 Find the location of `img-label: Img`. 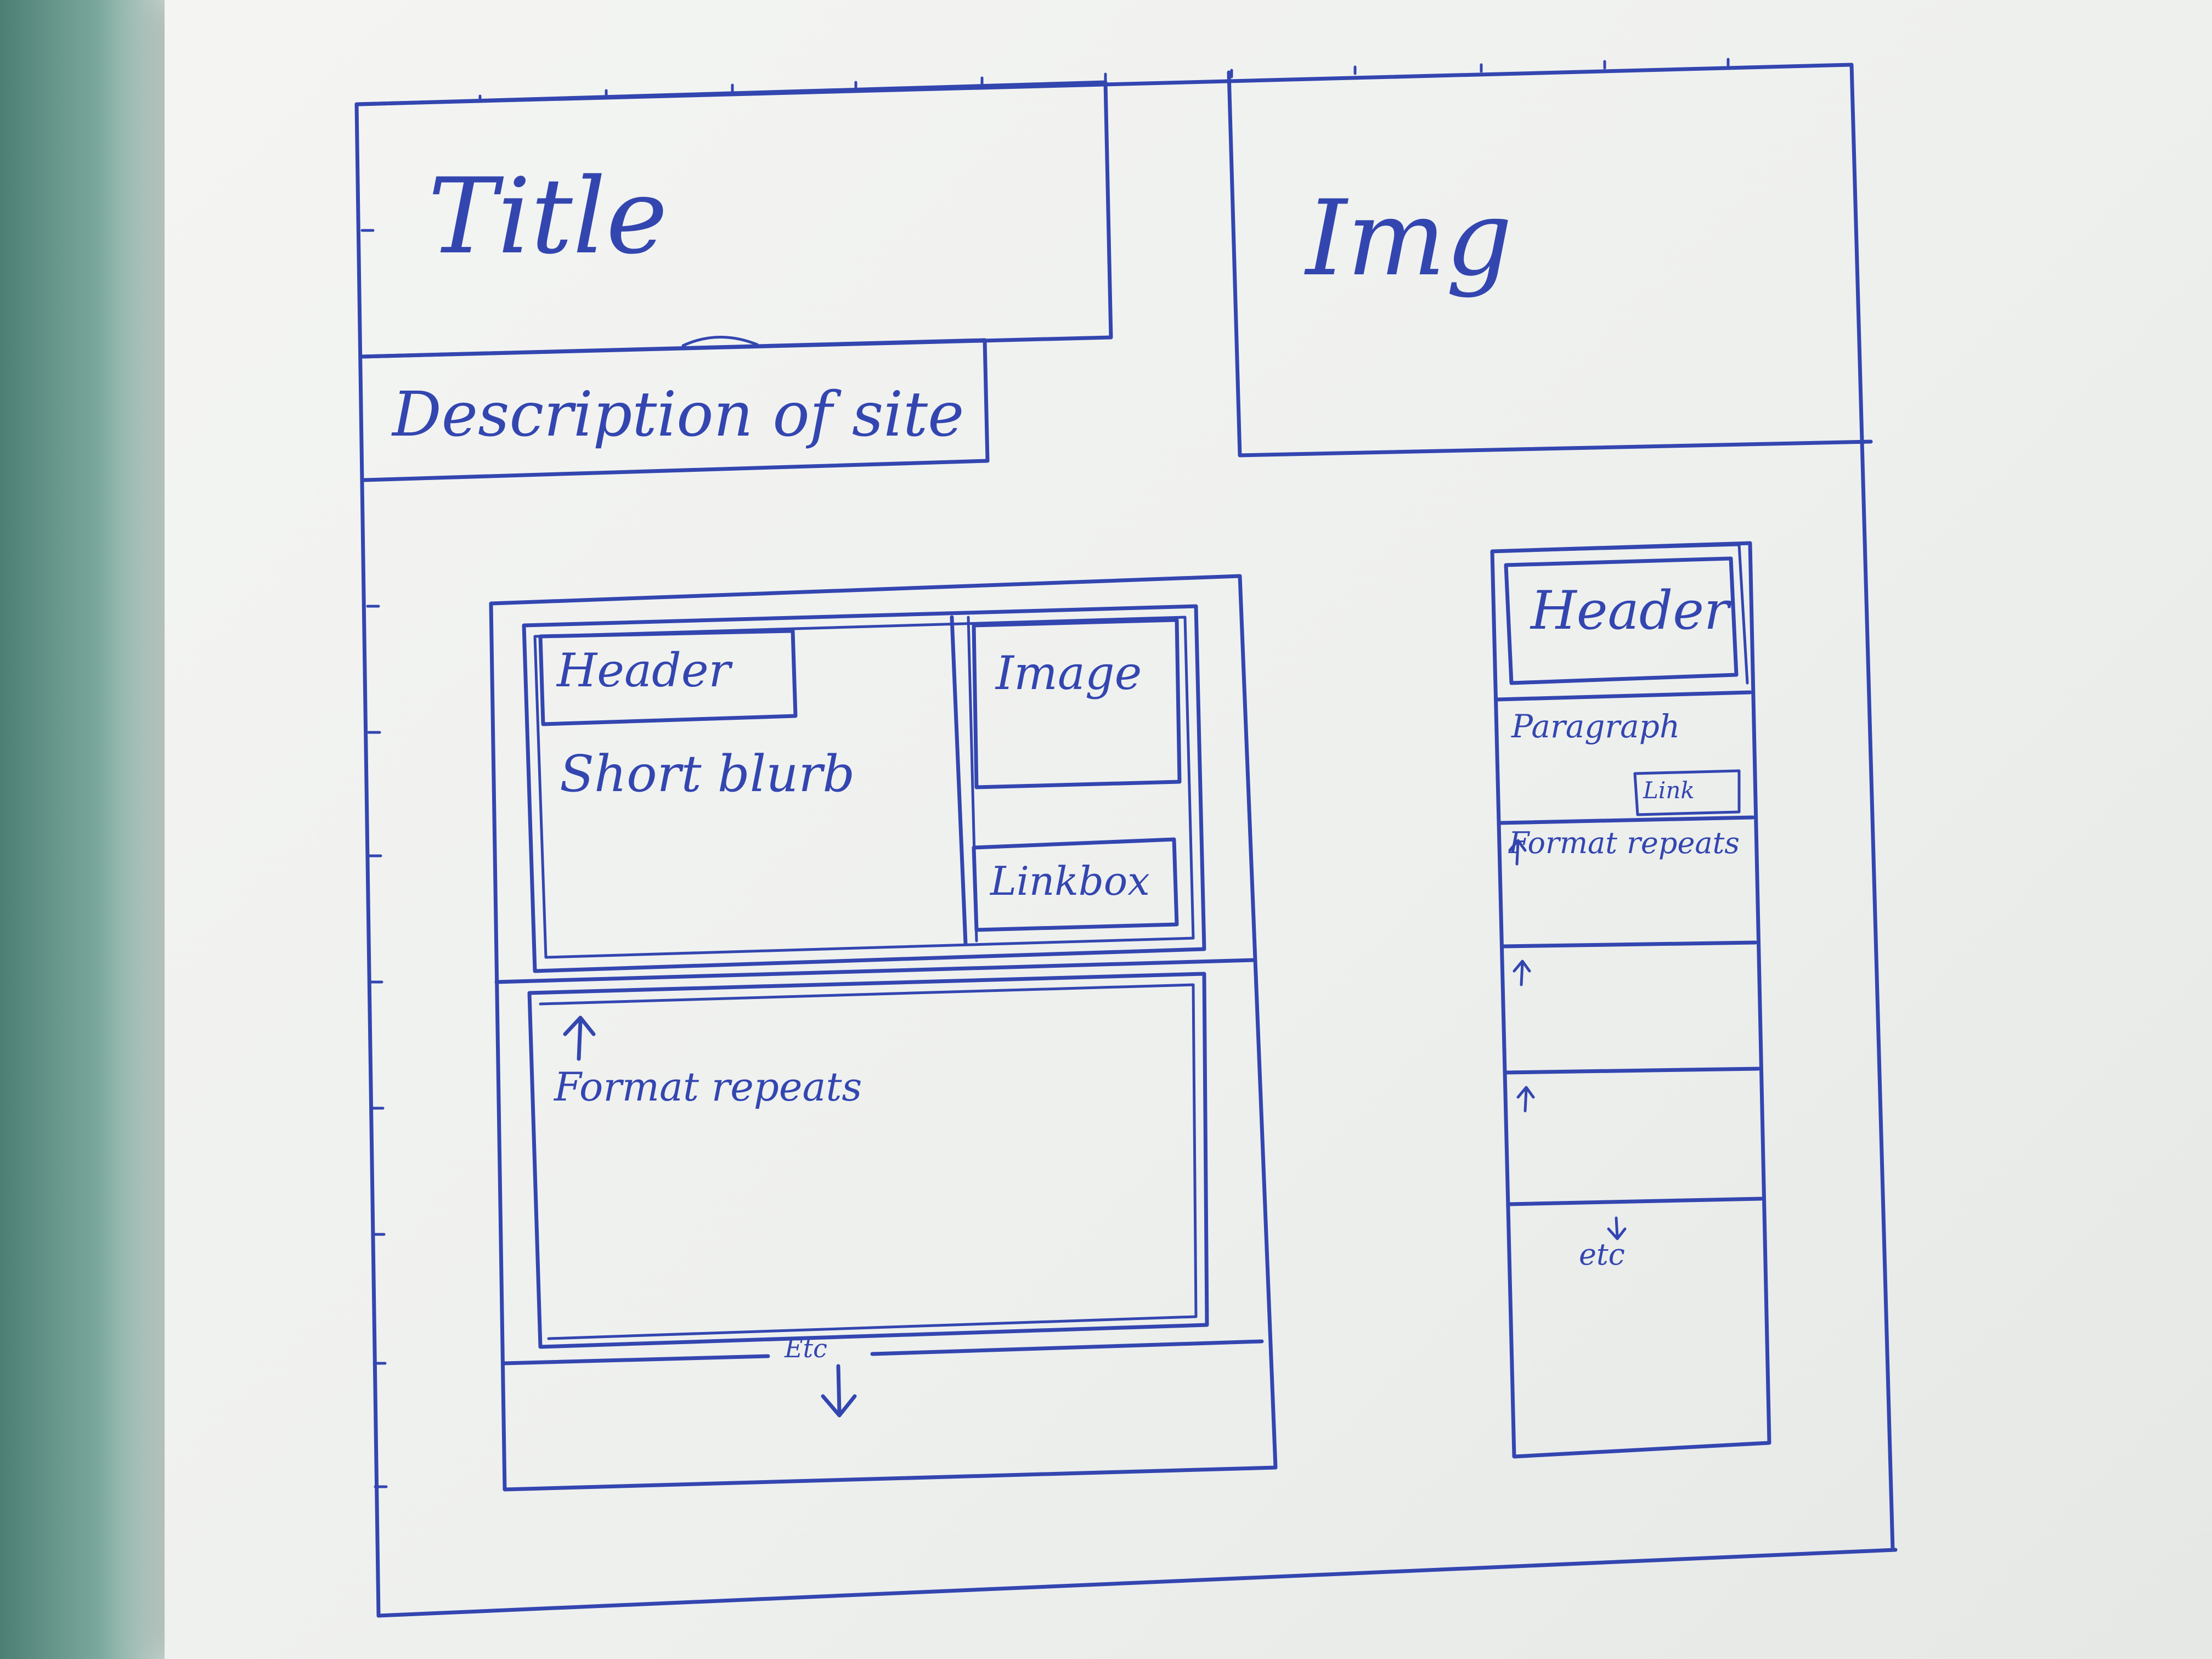

img-label: Img is located at coordinates (1410, 238).